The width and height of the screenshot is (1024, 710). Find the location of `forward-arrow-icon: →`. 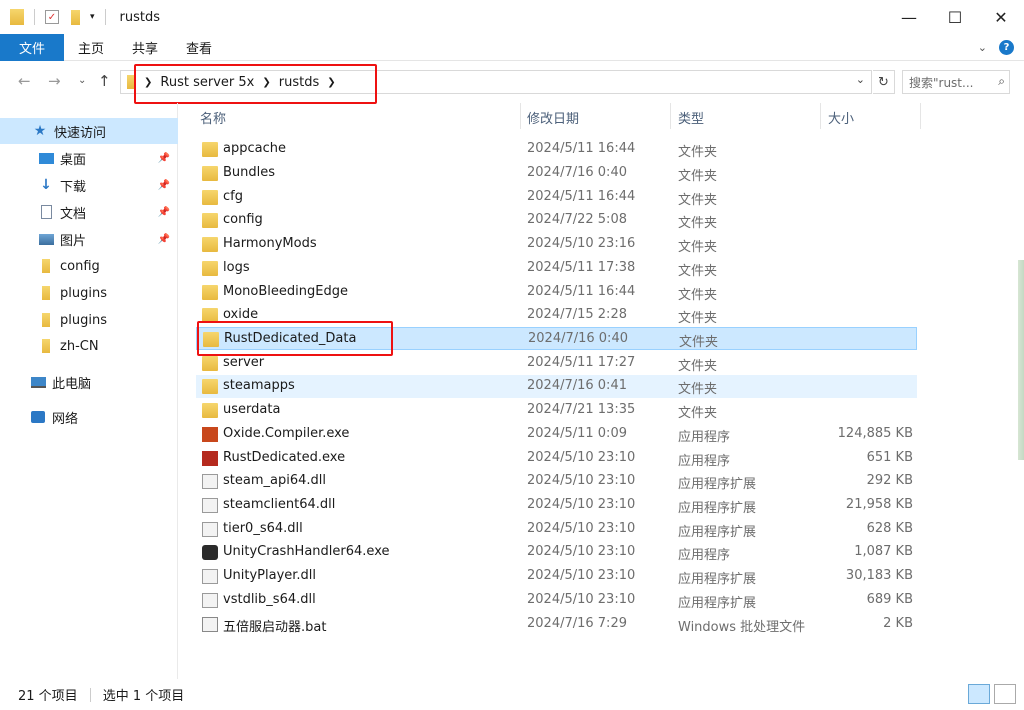

forward-arrow-icon: → is located at coordinates (54, 81).